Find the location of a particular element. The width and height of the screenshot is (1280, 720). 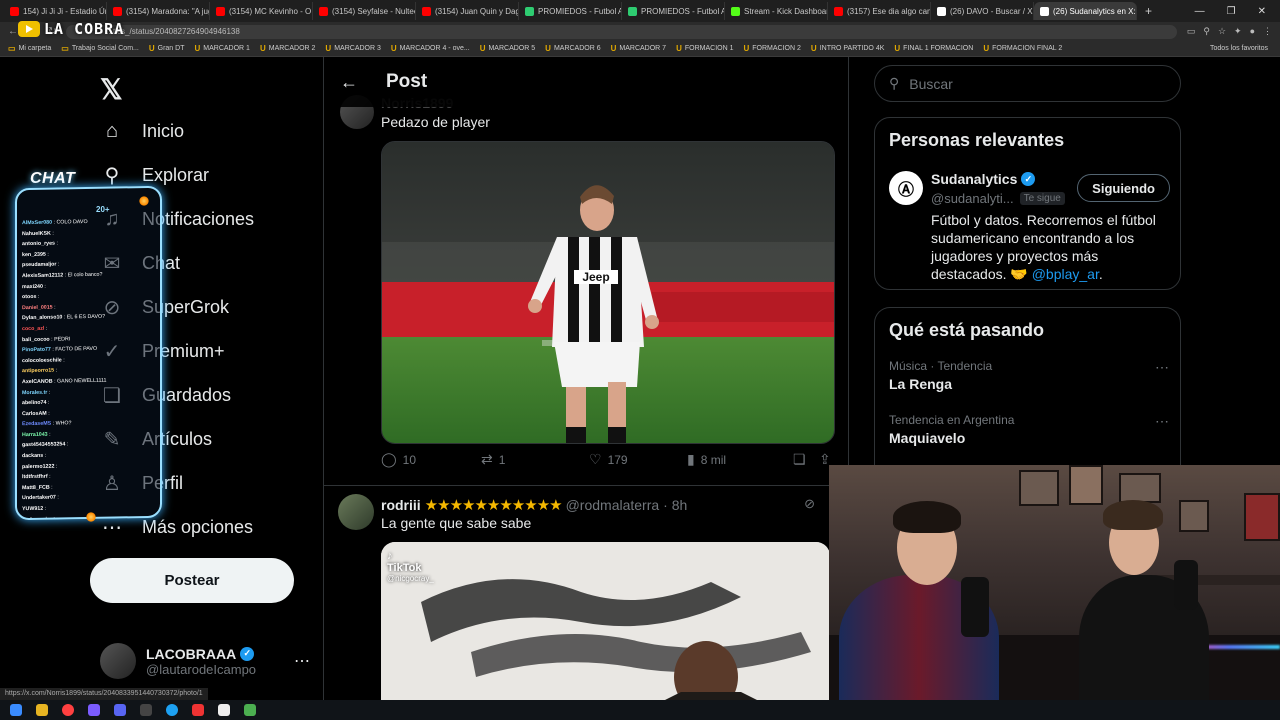

nav-item-explorar: ⚲ Explorar is located at coordinates (154, 175).